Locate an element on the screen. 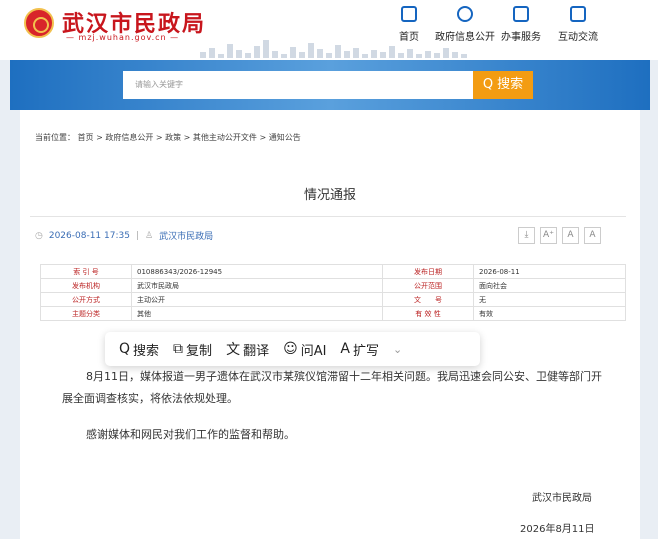 This screenshot has height=539, width=658. article-paragraph: 感谢媒体和网民对我们工作的监督和帮助。 is located at coordinates (190, 434).